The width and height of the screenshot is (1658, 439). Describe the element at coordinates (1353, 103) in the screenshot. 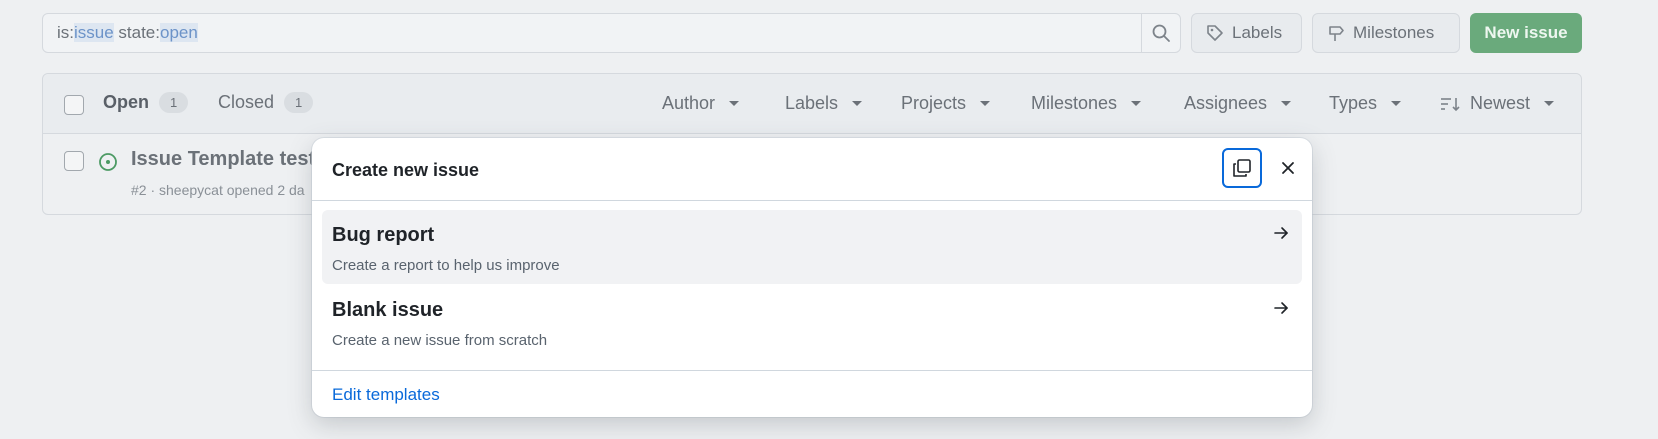

I see `filter-types-label: Types` at that location.